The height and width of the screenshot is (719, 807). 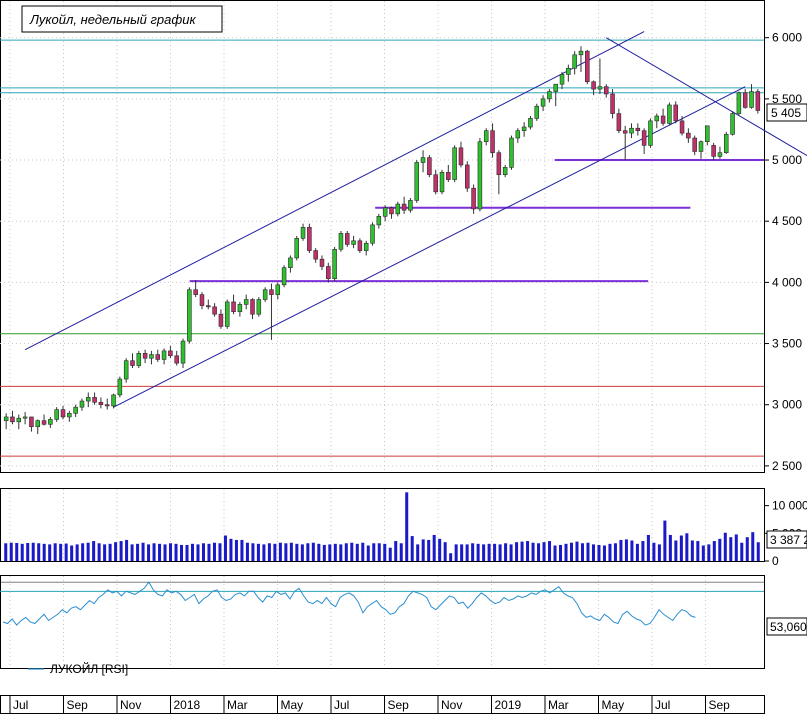 I want to click on price-tick-label: 3 000, so click(x=787, y=405).